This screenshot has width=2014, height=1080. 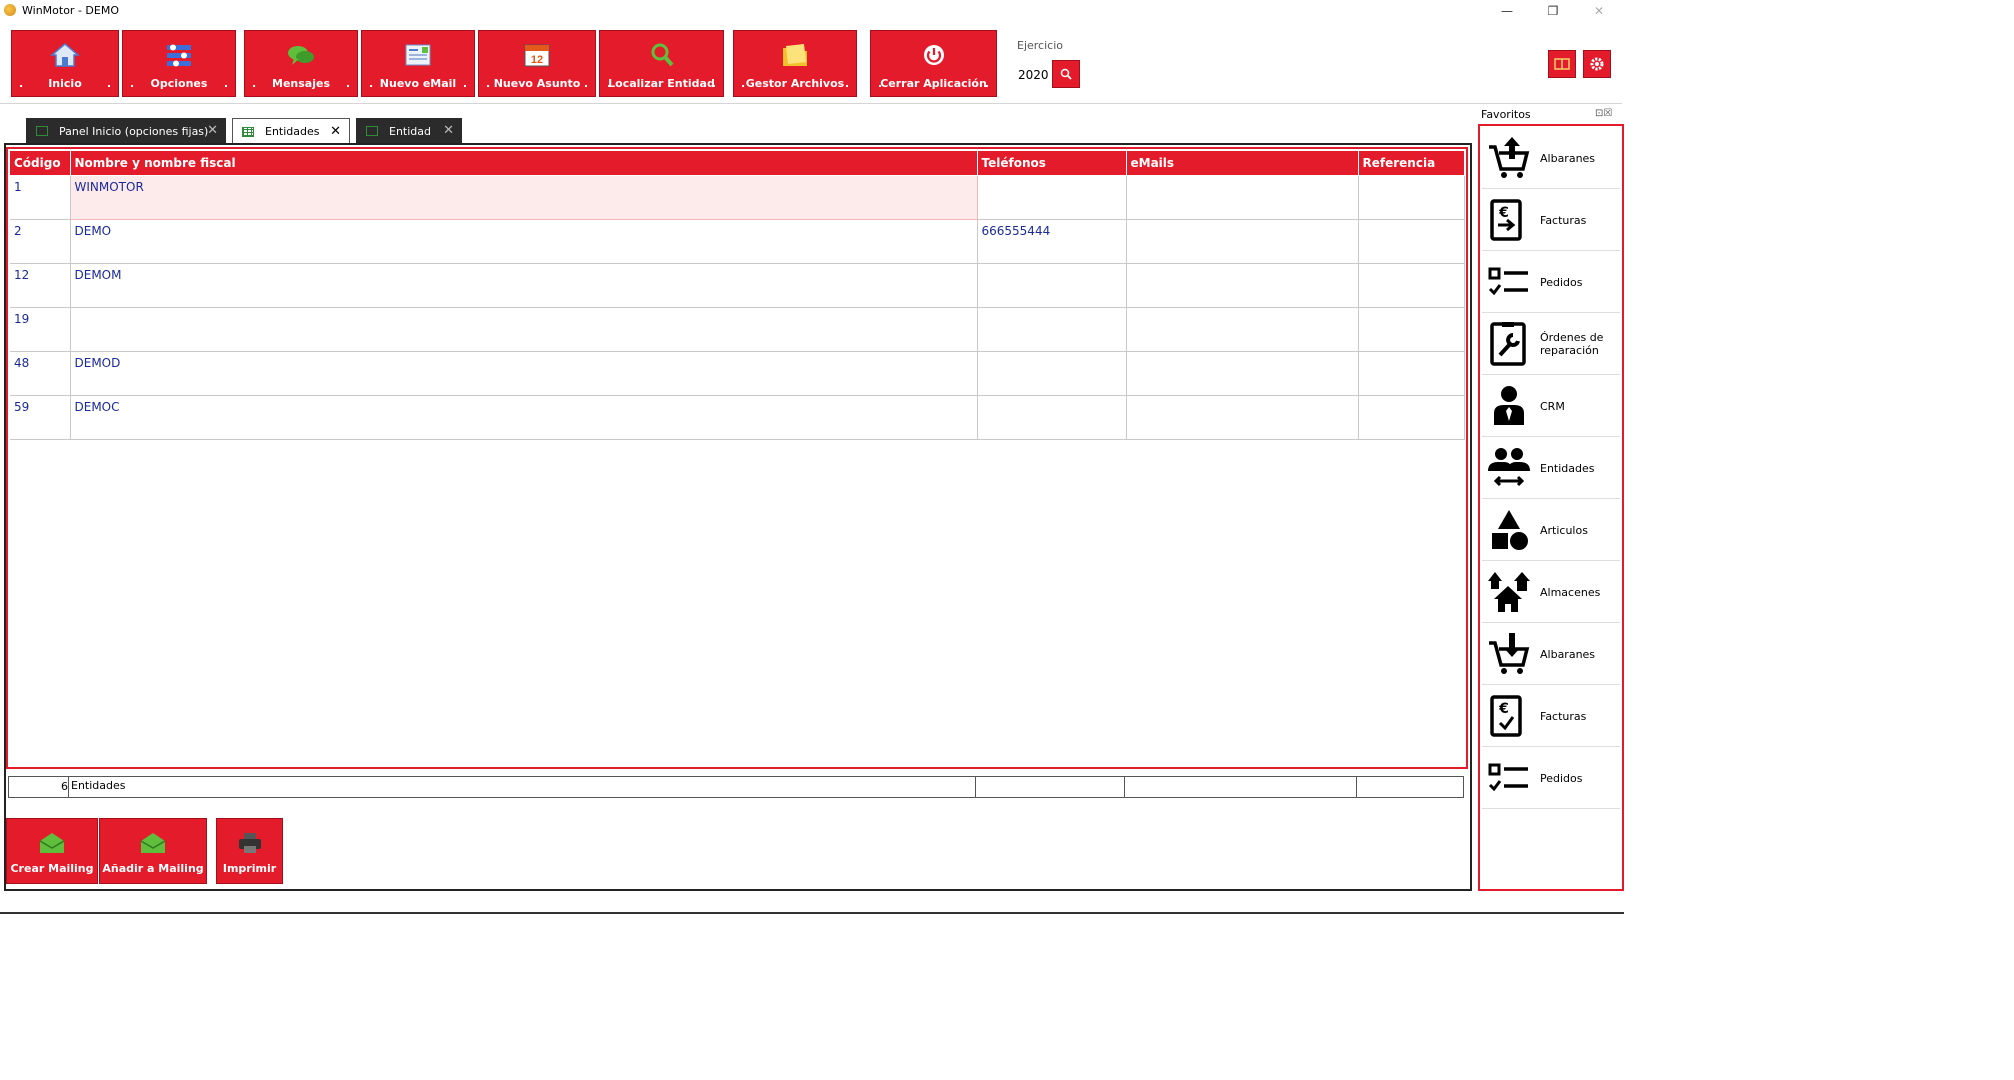 What do you see at coordinates (1551, 158) in the screenshot?
I see `favorite-albaranes: Albaranes` at bounding box center [1551, 158].